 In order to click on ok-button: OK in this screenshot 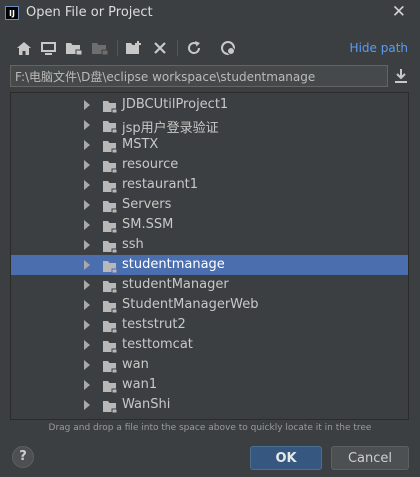, I will do `click(286, 458)`.